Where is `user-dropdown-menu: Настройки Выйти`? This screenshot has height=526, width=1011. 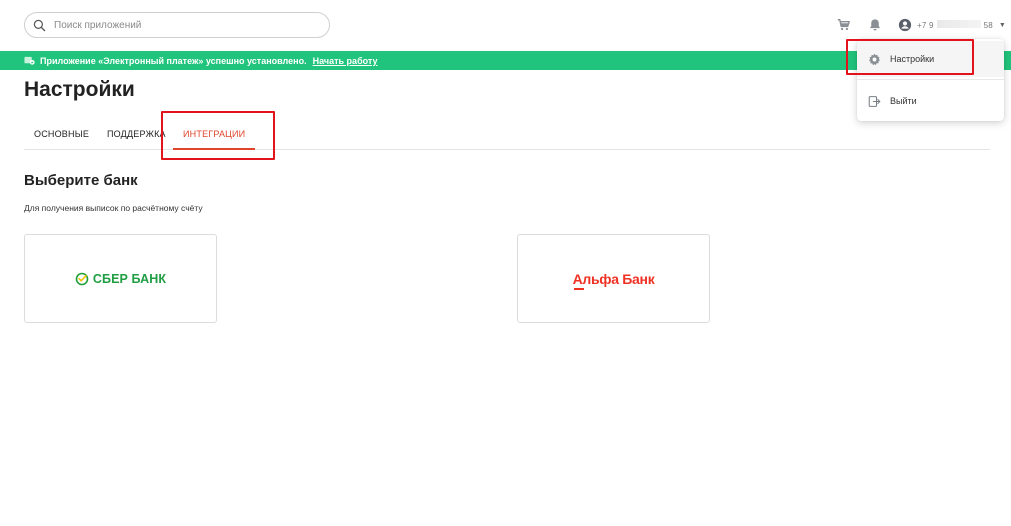 user-dropdown-menu: Настройки Выйти is located at coordinates (930, 80).